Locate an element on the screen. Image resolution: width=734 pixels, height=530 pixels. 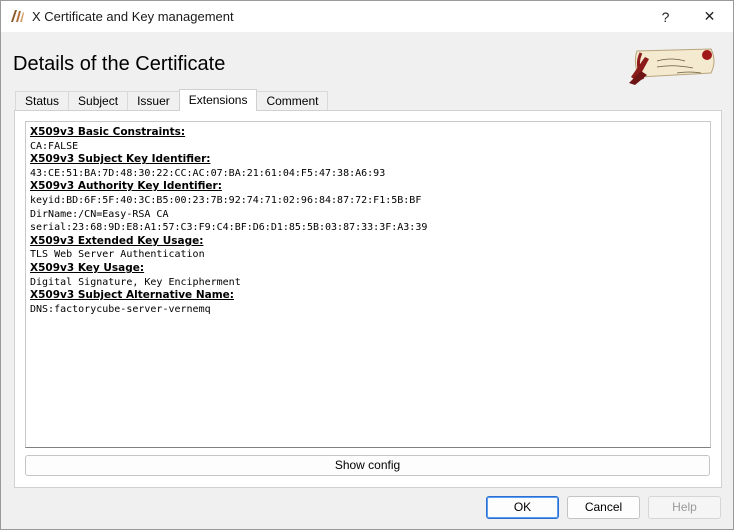
cancel-button: Cancel is located at coordinates (603, 507).